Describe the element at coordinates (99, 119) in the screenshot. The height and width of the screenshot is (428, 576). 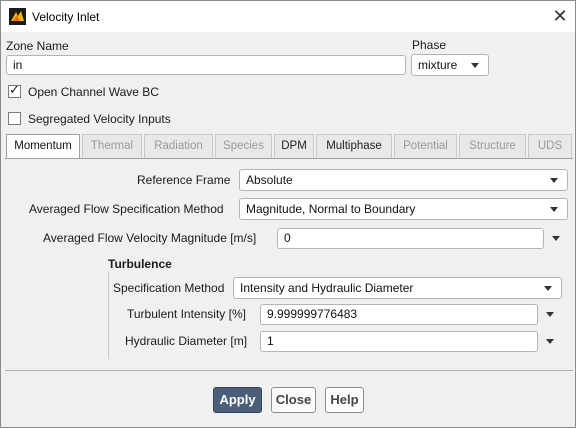
I see `segregated-velocity-label: Segregated Velocity Inputs` at that location.